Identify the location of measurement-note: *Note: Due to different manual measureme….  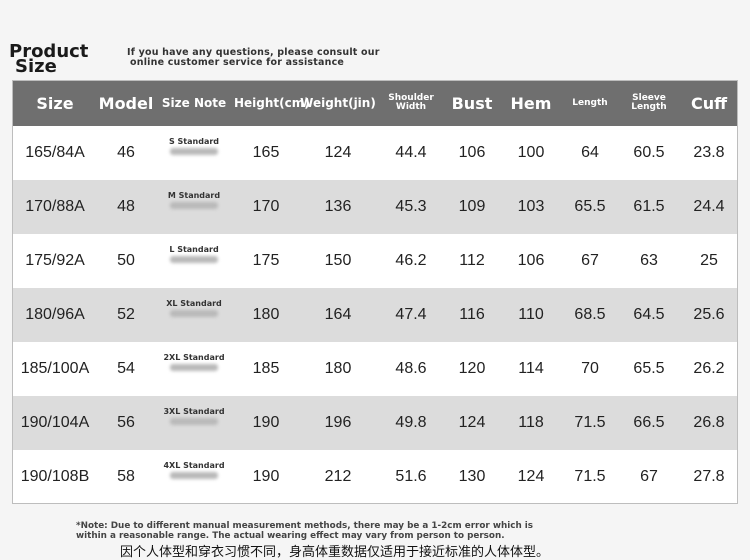
(304, 531).